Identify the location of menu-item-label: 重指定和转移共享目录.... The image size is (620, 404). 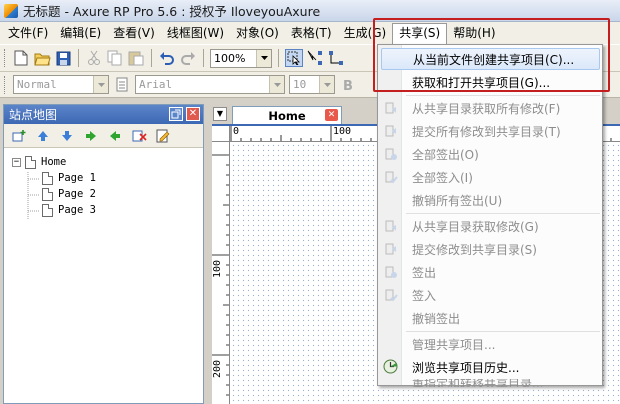
(478, 383).